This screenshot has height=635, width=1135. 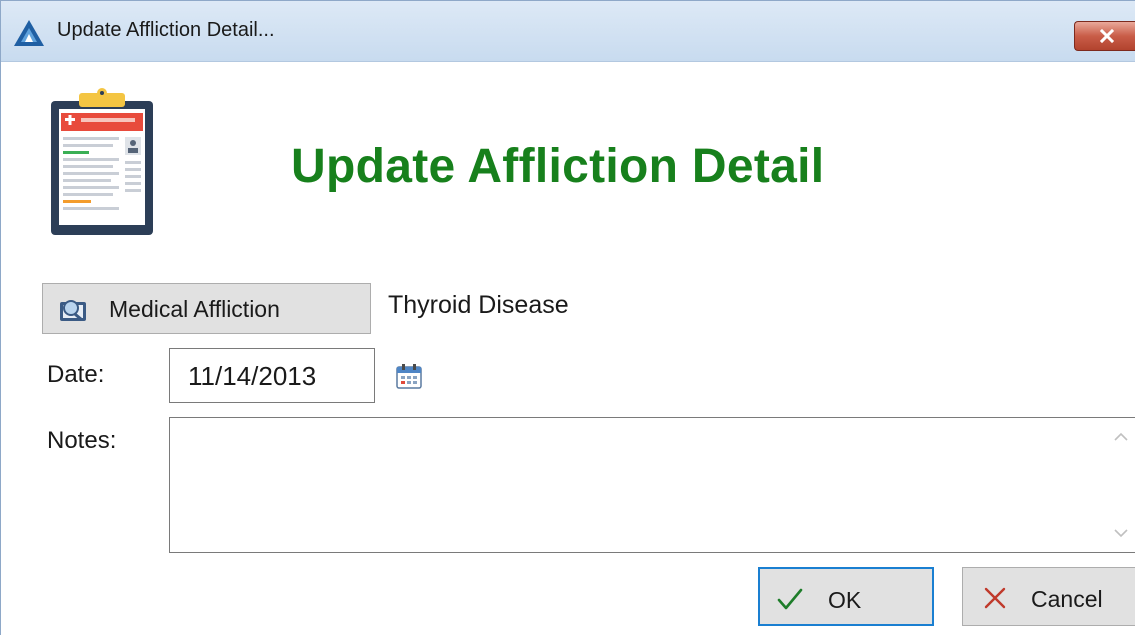 I want to click on ok-button: OK, so click(x=846, y=596).